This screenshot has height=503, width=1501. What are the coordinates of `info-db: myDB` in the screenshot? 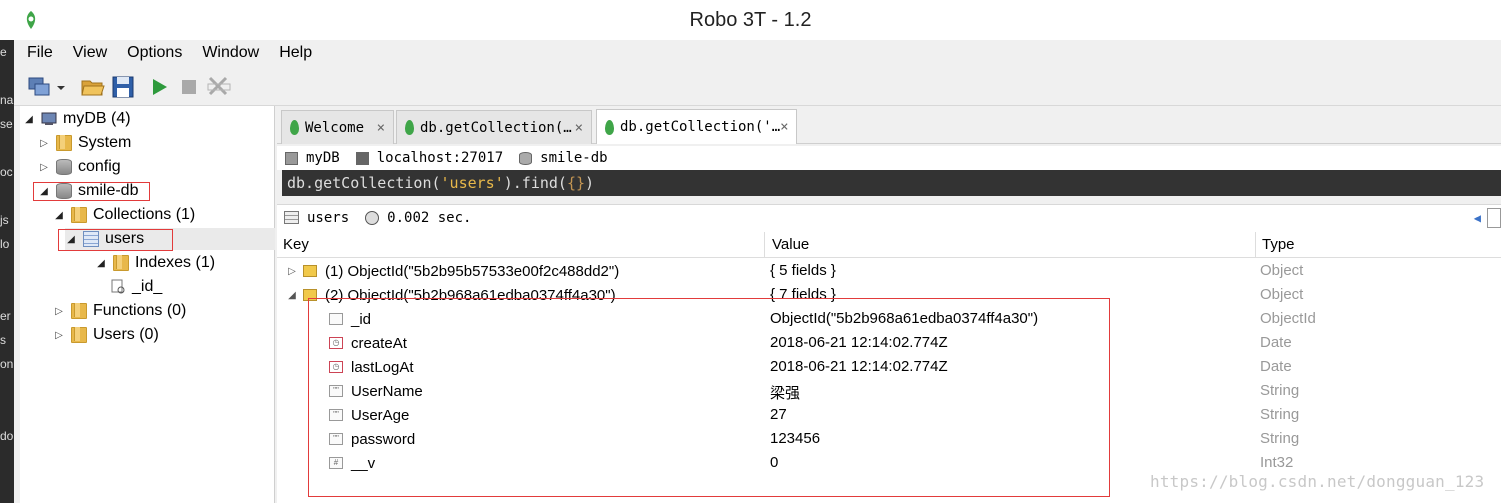 It's located at (312, 158).